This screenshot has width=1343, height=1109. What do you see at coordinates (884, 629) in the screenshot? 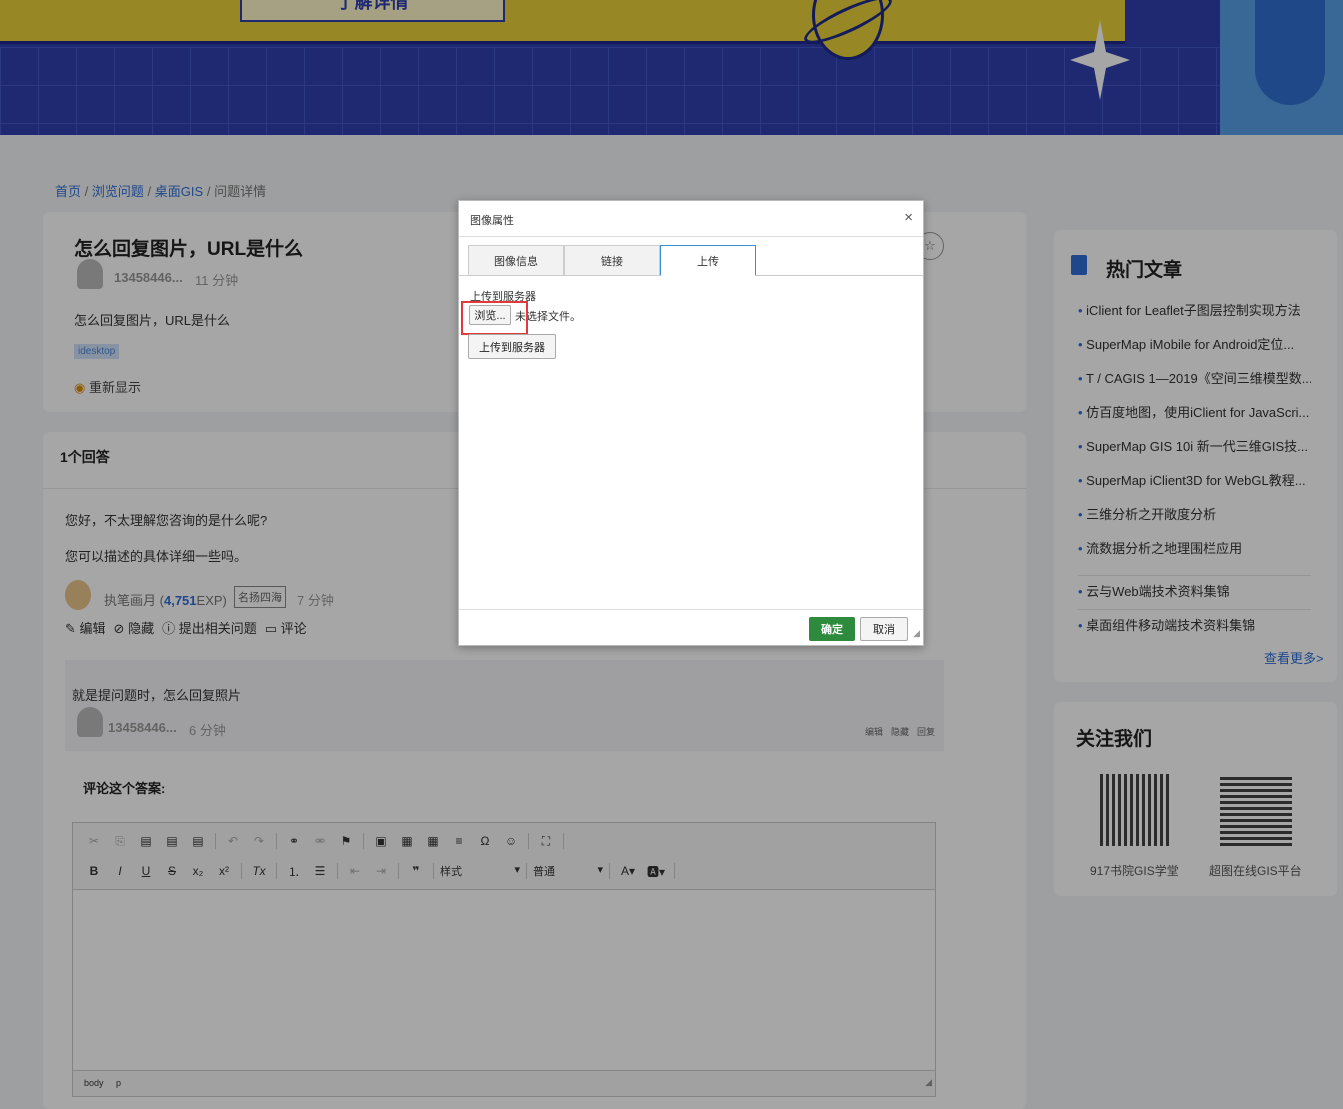
I see `cancel-button: 取消` at bounding box center [884, 629].